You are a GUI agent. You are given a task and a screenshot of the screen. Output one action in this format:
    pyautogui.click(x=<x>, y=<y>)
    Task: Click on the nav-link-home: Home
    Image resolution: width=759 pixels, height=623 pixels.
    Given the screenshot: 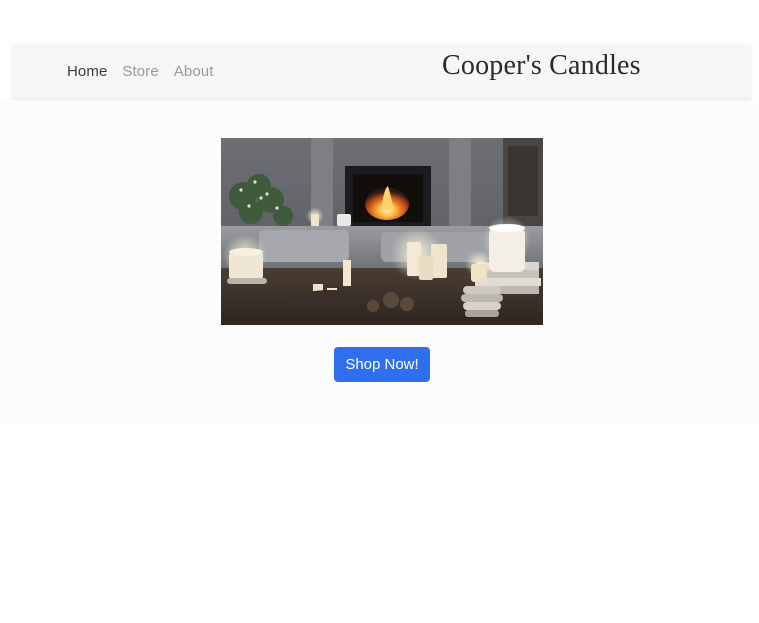 What is the action you would take?
    pyautogui.click(x=87, y=71)
    